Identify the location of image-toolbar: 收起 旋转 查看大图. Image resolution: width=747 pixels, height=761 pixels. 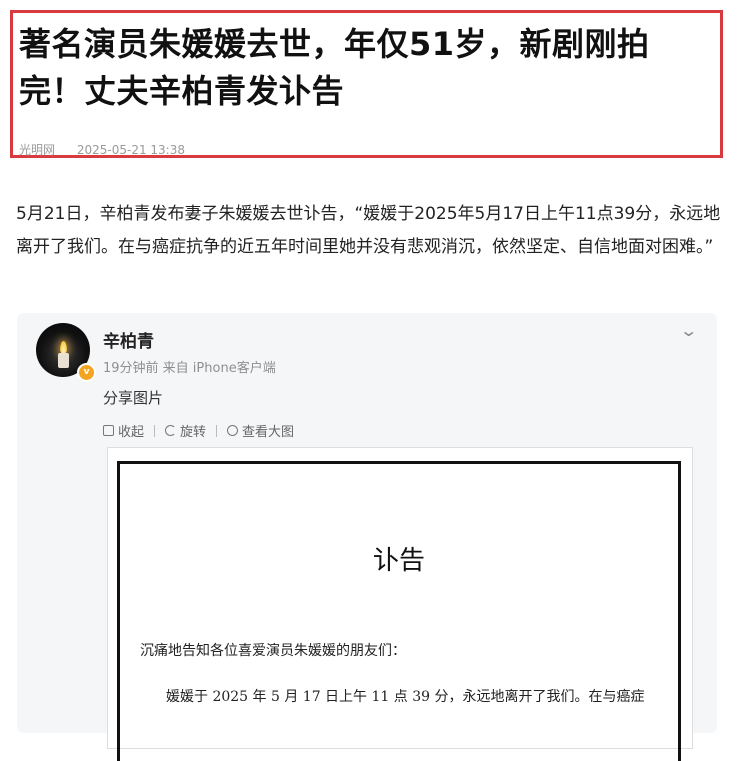
(198, 430).